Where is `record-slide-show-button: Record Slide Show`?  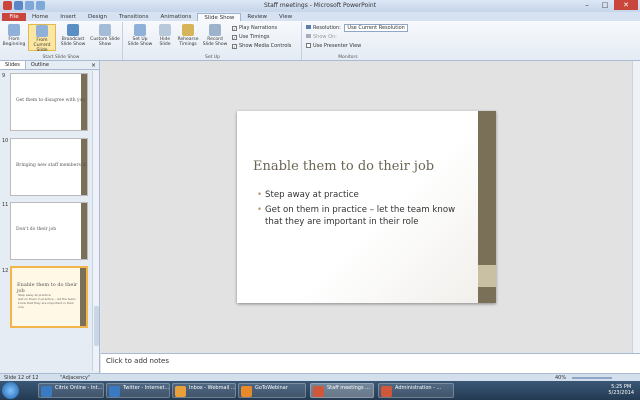 record-slide-show-button: Record Slide Show is located at coordinates (215, 35).